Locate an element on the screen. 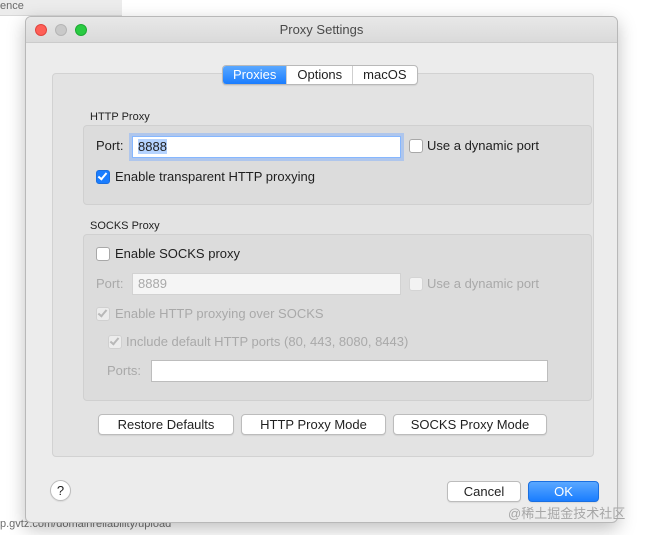 The height and width of the screenshot is (535, 647). tab-options: Options is located at coordinates (320, 75).